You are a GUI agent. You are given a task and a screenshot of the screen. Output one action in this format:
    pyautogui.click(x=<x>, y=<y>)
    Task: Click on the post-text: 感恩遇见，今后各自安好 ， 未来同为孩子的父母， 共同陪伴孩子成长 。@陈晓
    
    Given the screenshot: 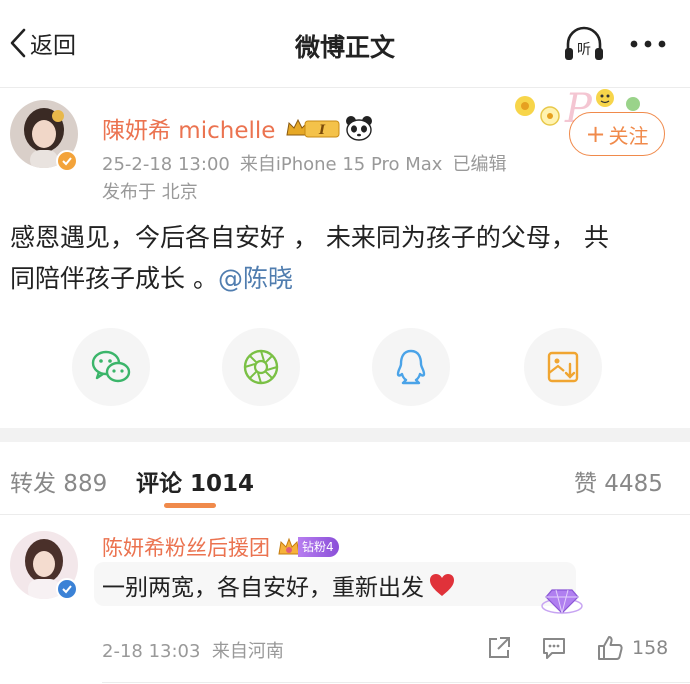 What is the action you would take?
    pyautogui.click(x=320, y=258)
    